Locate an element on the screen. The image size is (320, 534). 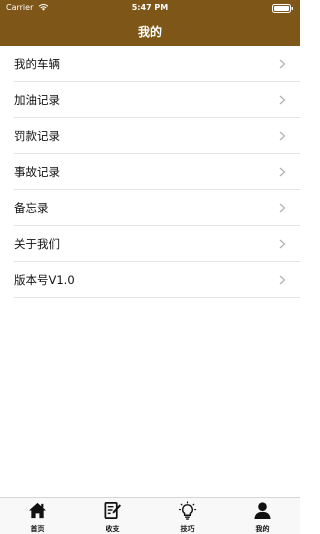
tab-home: 首页 is located at coordinates (37, 516).